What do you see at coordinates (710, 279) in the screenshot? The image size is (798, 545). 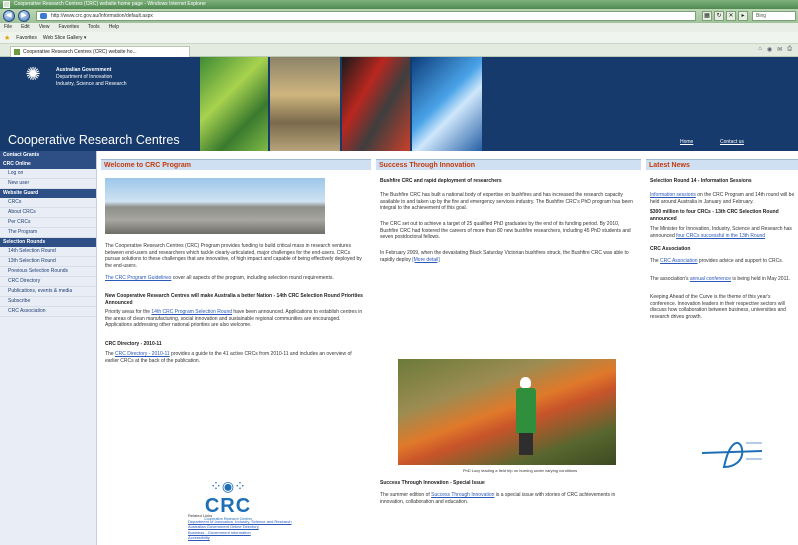 I see `annual-conference-link: annual conference` at bounding box center [710, 279].